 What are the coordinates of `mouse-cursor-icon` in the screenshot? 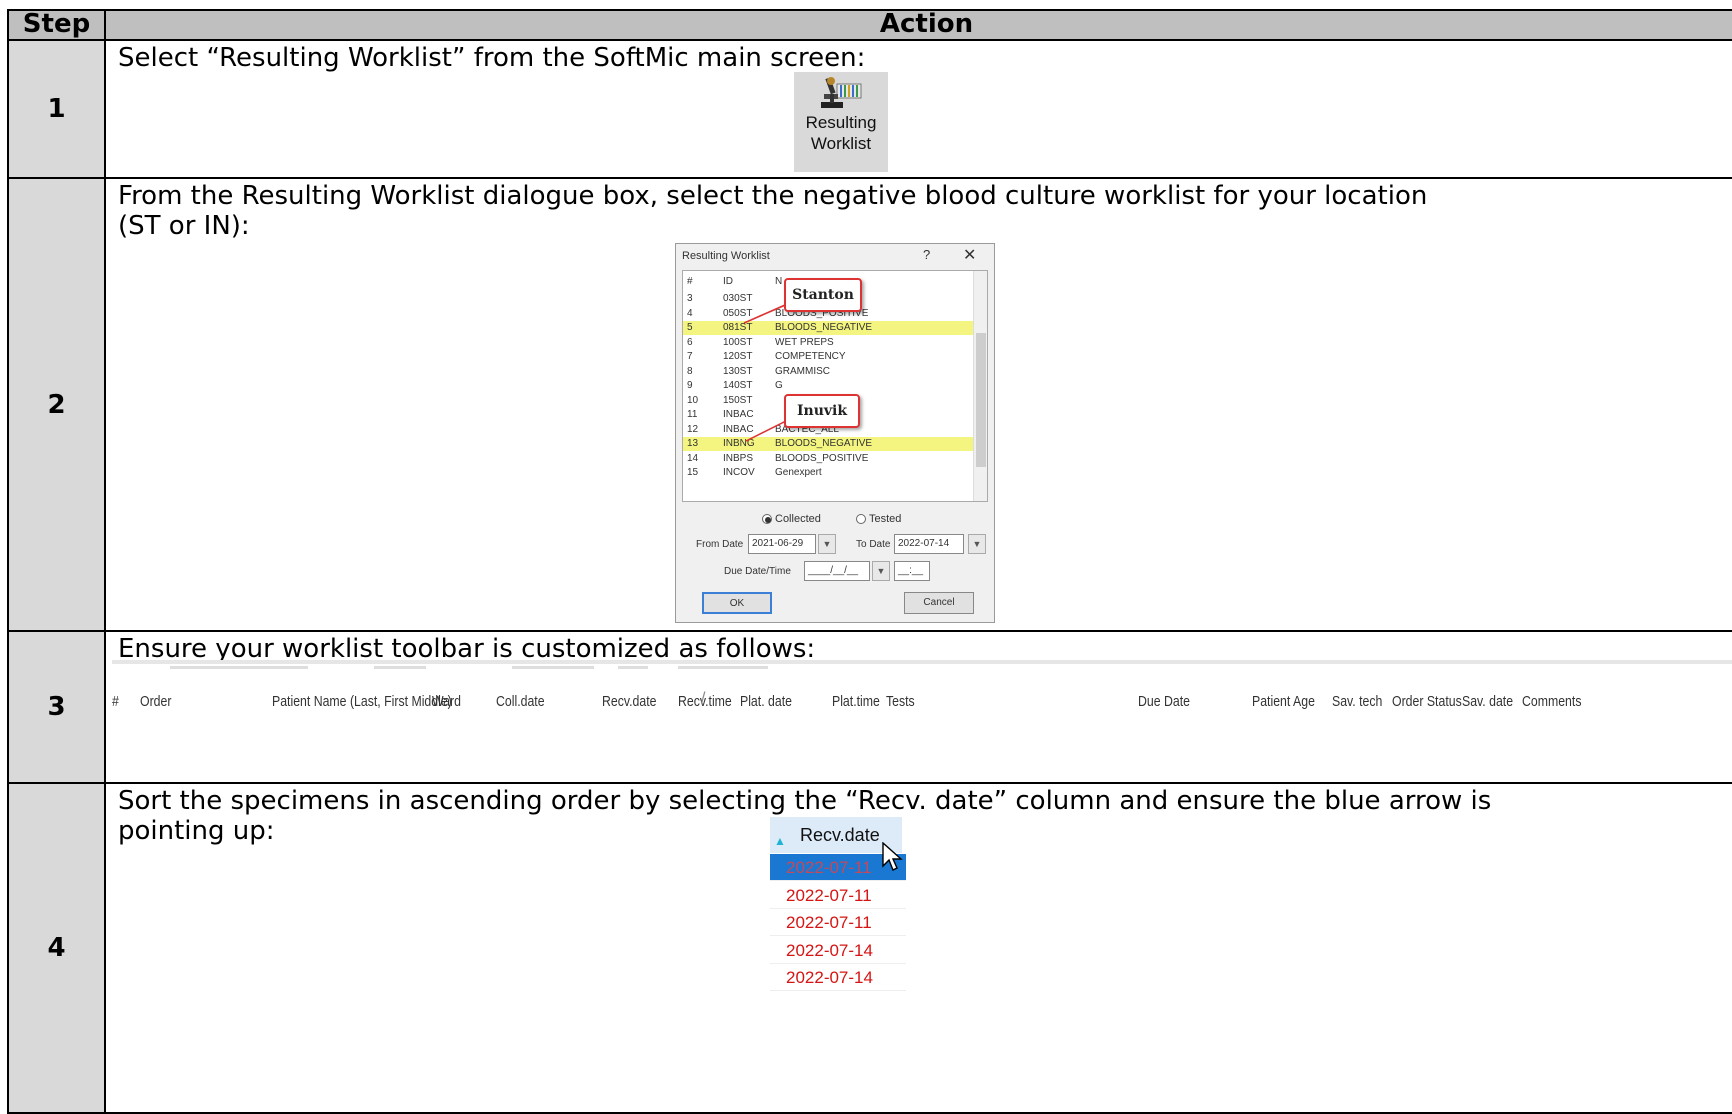 It's located at (892, 856).